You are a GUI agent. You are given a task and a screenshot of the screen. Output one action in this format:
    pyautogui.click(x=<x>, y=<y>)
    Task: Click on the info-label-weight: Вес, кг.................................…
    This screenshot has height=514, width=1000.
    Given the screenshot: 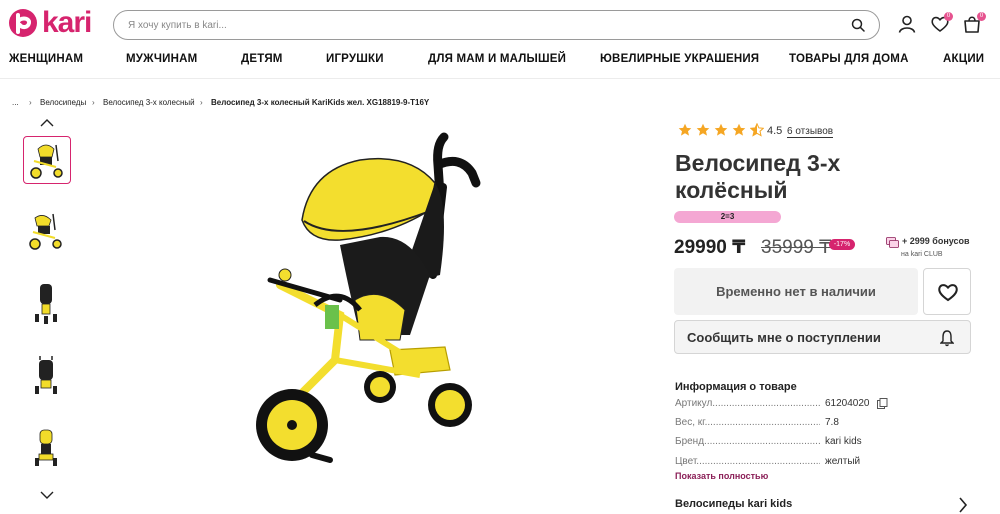 What is the action you would take?
    pyautogui.click(x=747, y=422)
    